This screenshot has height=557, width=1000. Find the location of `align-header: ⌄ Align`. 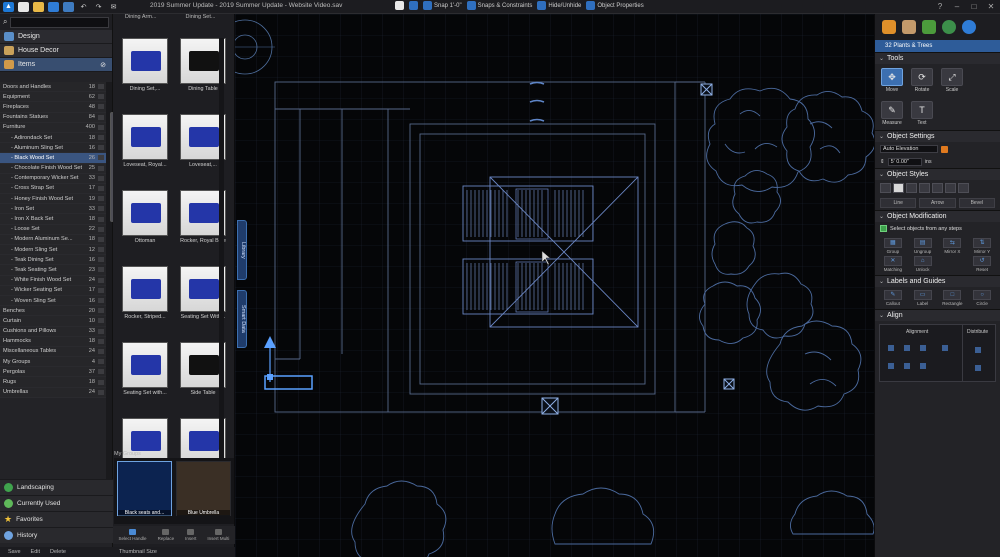

align-header: ⌄ Align is located at coordinates (937, 315).